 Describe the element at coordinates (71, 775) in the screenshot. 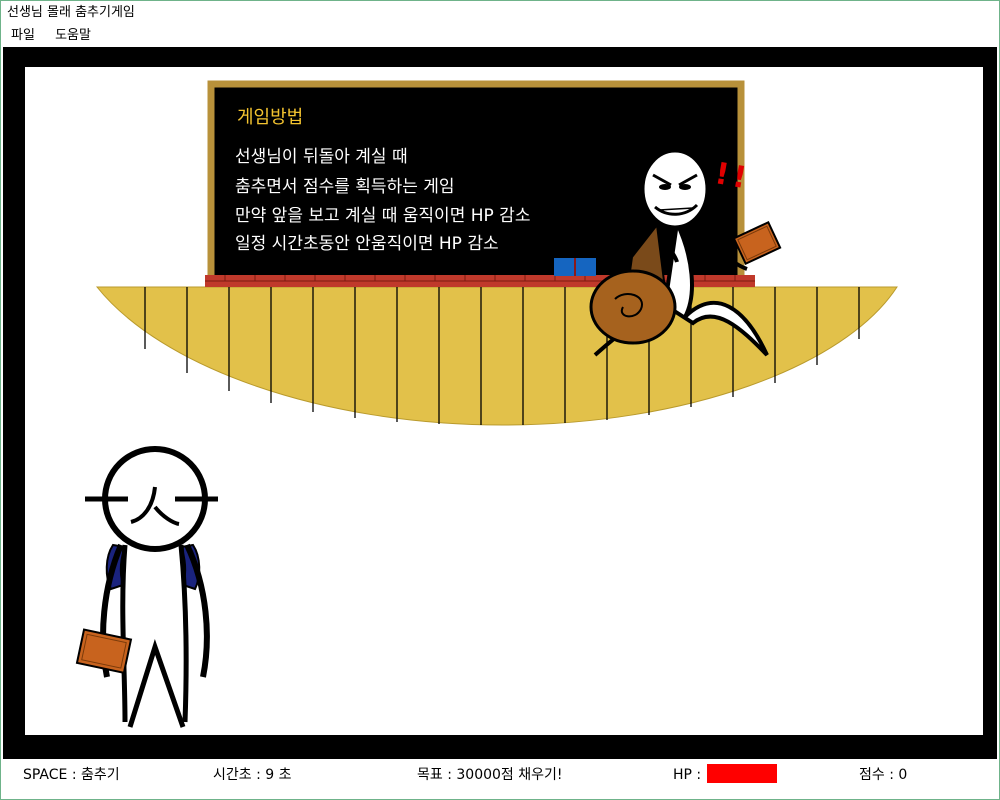

I see `space-hint: SPACE : 춤추기` at that location.